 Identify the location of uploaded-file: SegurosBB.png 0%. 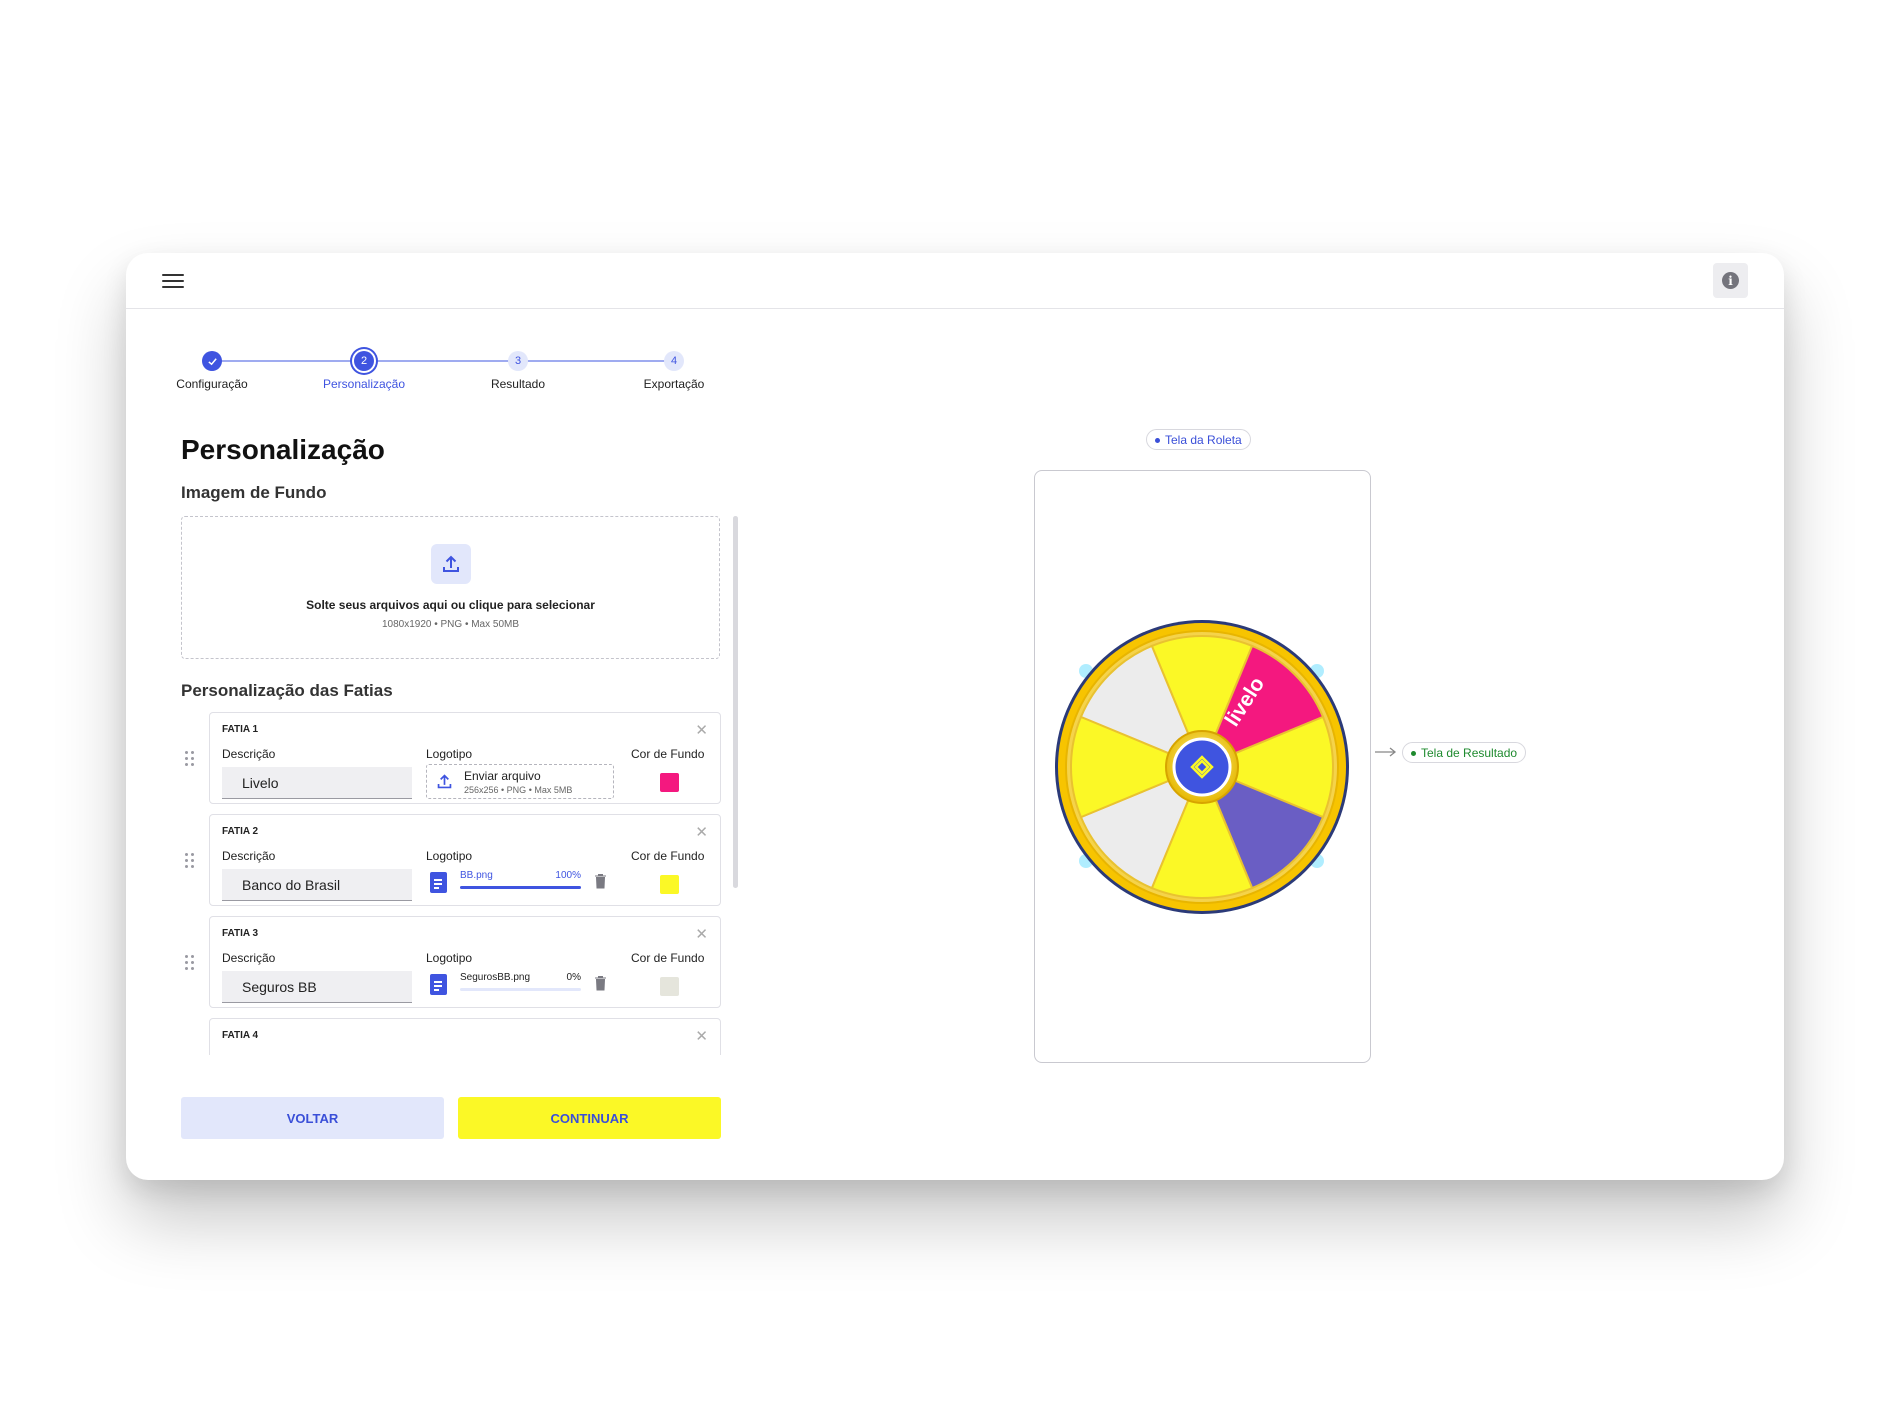
(521, 986).